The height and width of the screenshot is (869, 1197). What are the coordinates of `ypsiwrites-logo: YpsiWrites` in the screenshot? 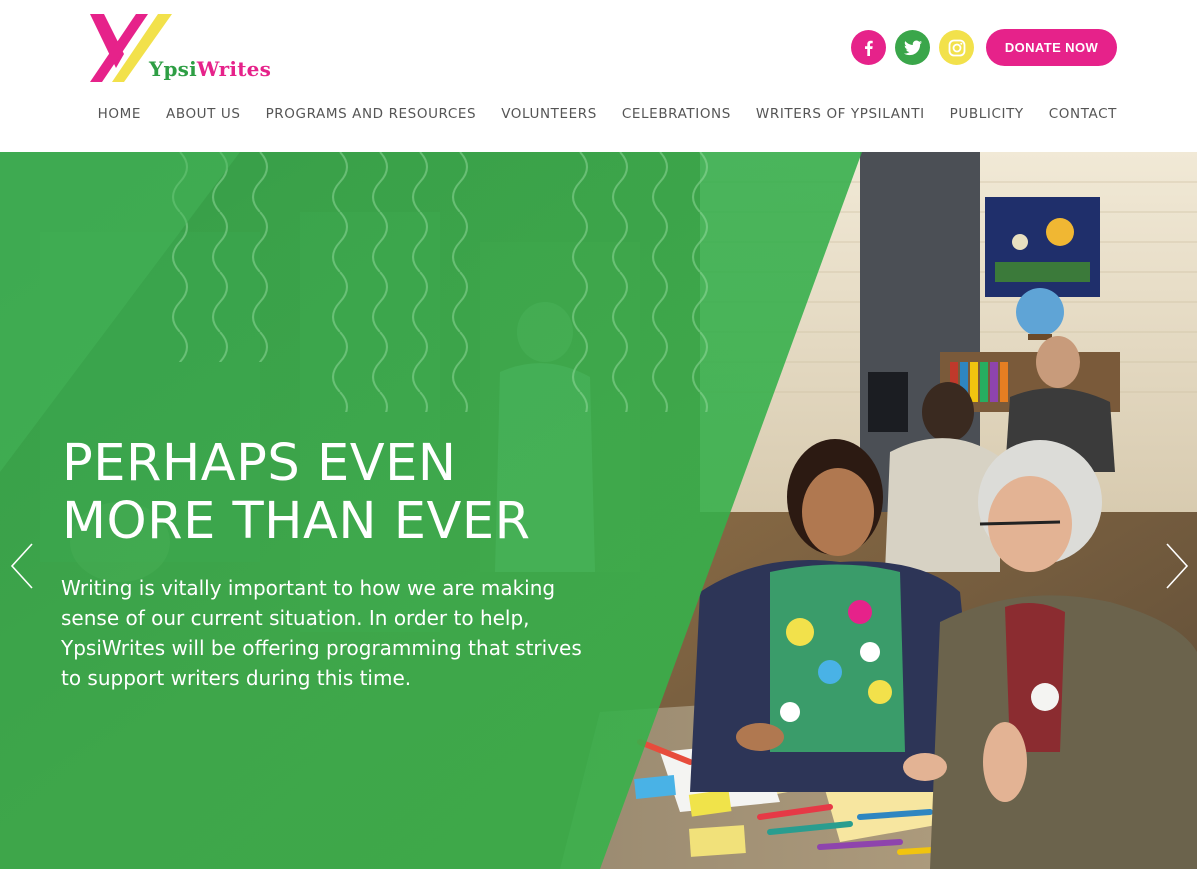 It's located at (188, 48).